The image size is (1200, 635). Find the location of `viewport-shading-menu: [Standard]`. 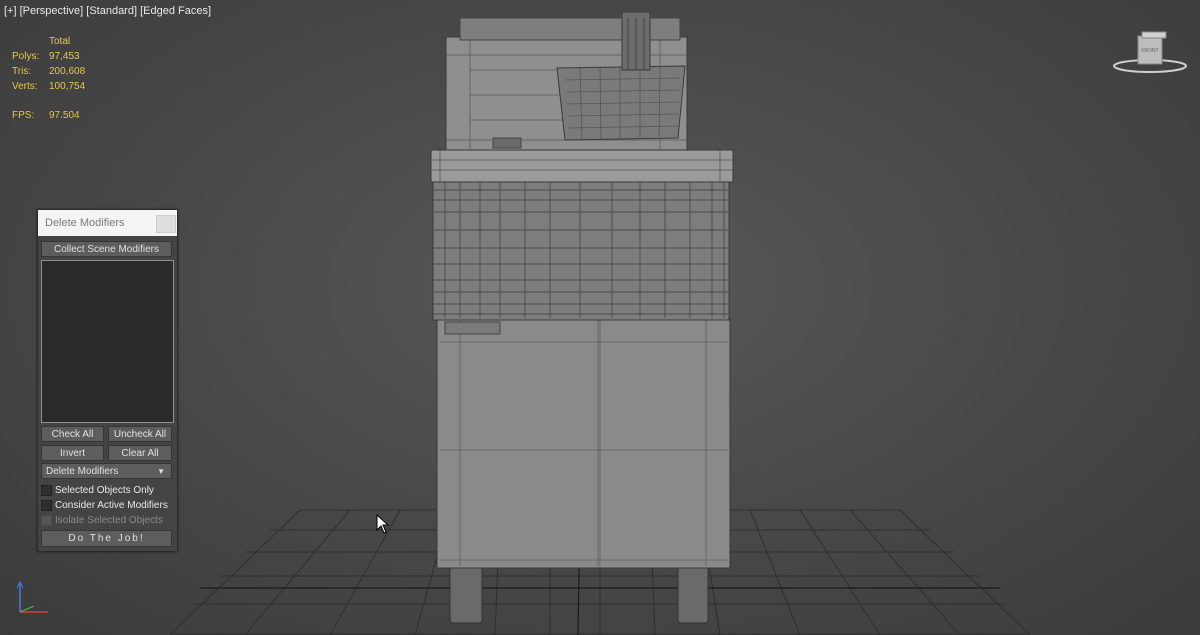

viewport-shading-menu: [Standard] is located at coordinates (111, 11).